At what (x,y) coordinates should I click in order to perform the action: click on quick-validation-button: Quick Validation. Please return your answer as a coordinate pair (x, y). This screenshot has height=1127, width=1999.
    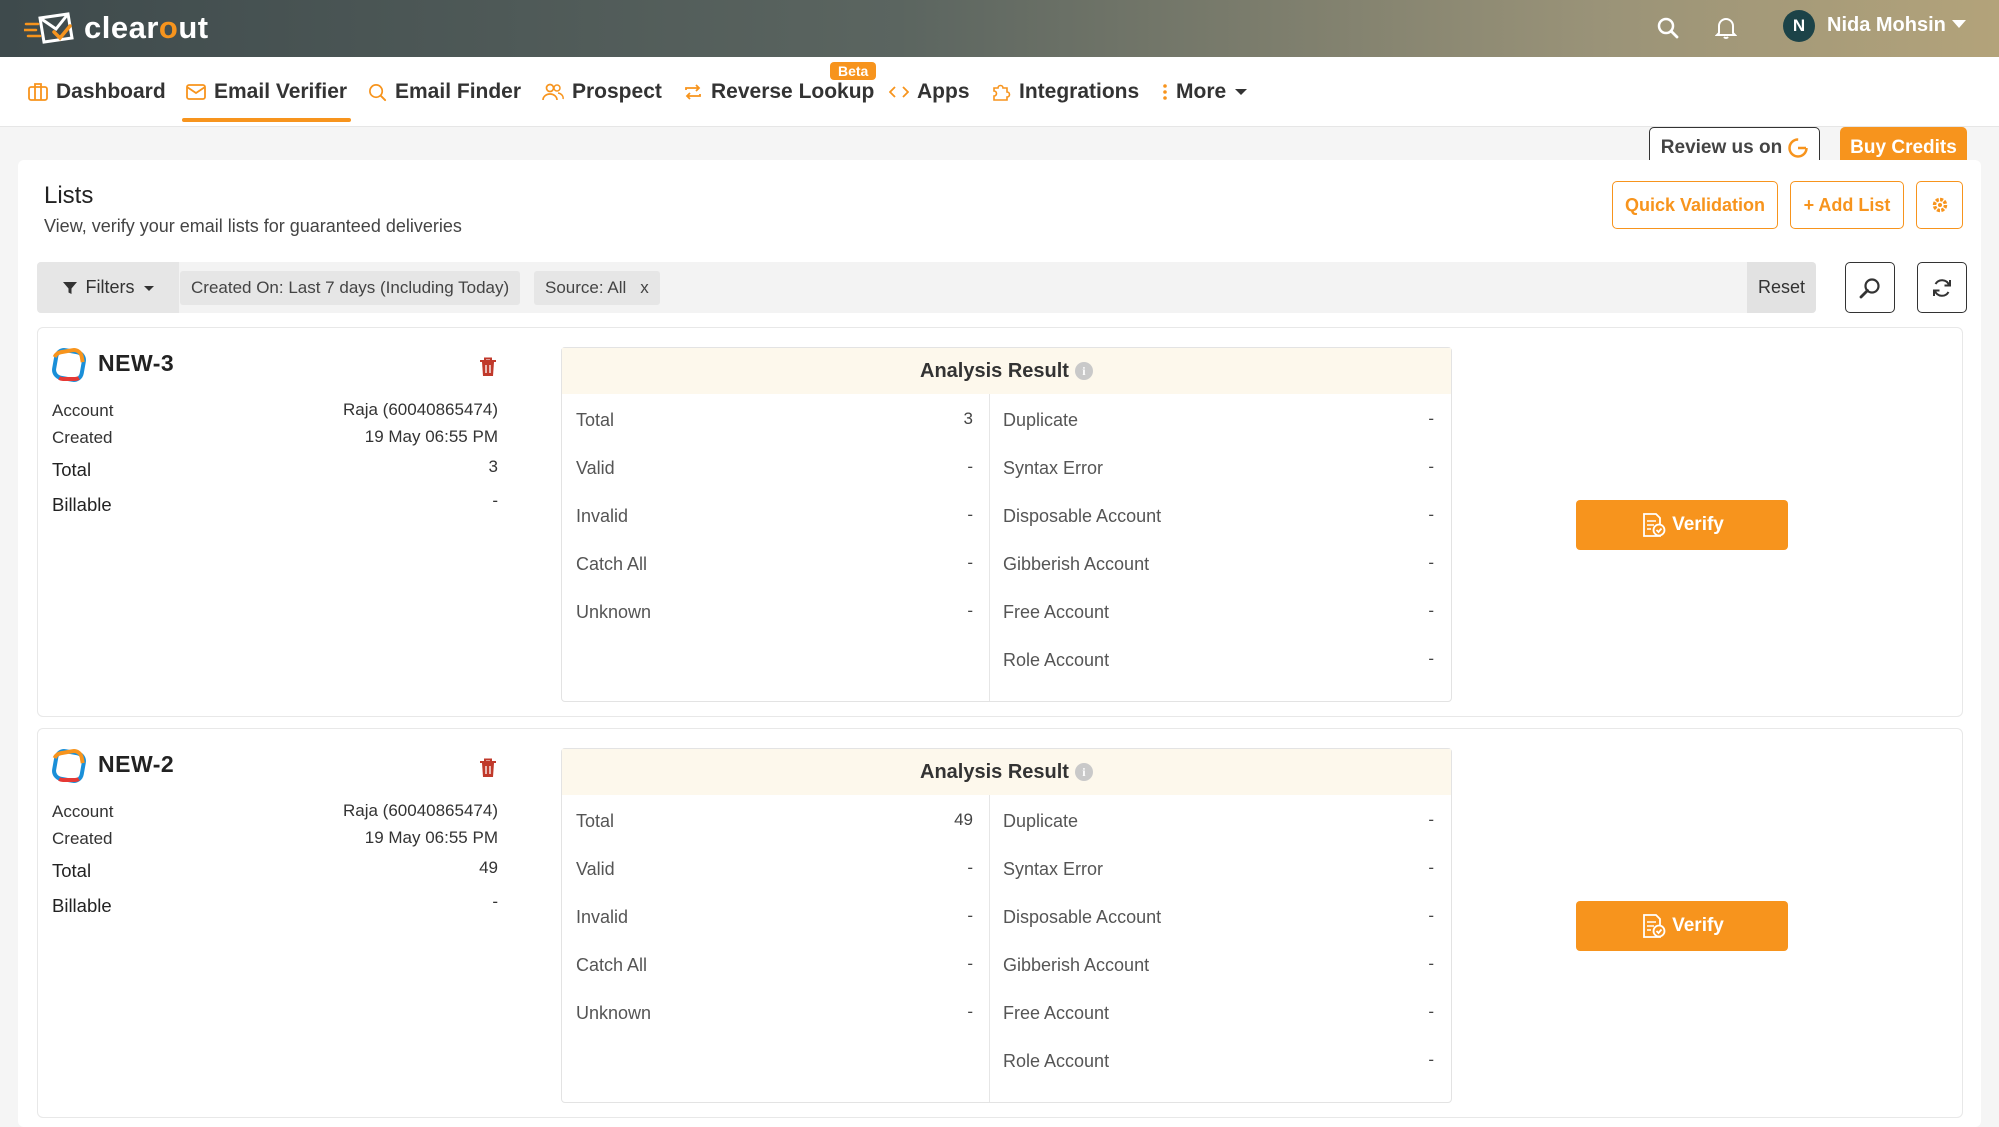
    Looking at the image, I should click on (1695, 205).